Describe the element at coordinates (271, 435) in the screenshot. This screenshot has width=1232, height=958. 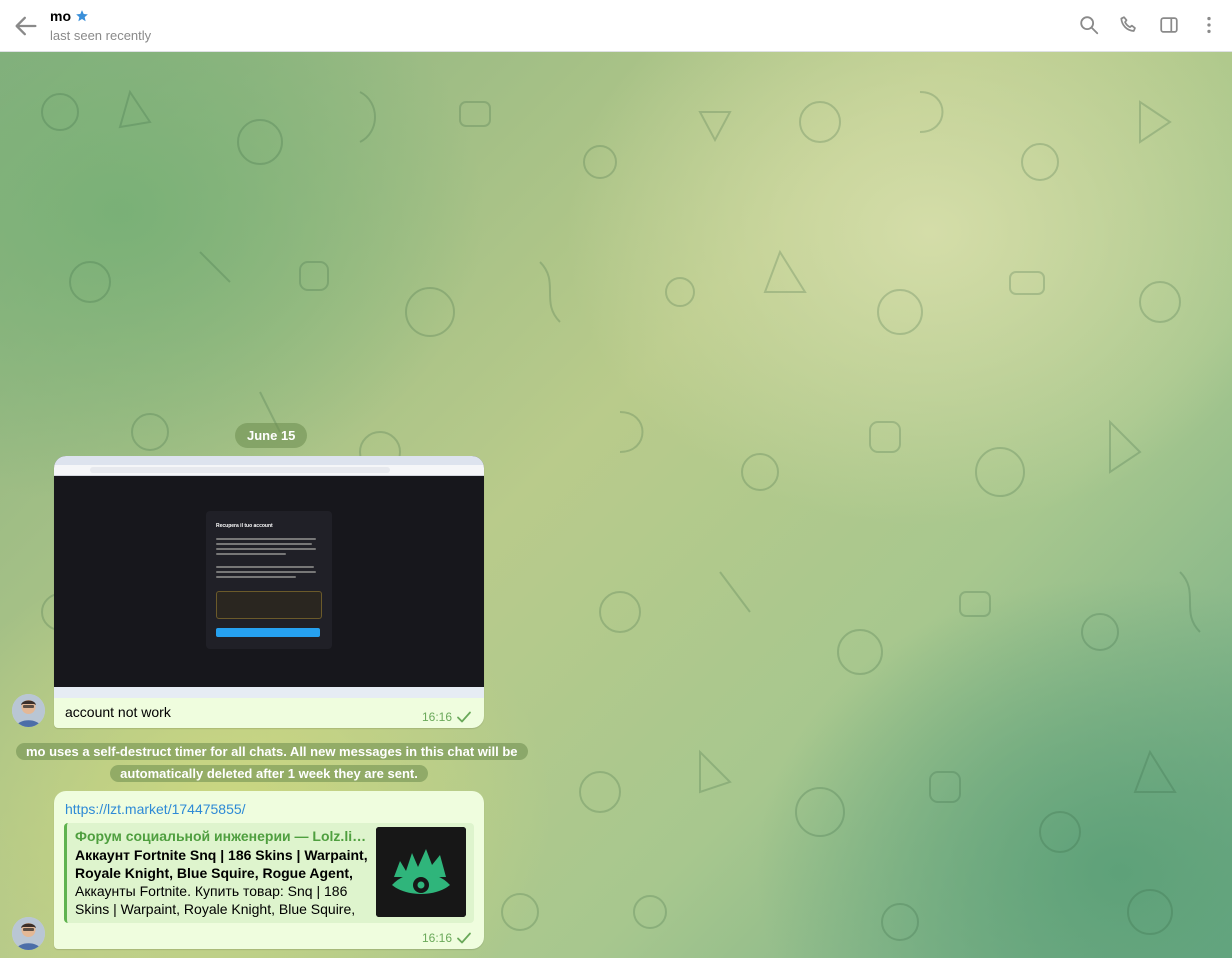
I see `date-divider: June 15` at that location.